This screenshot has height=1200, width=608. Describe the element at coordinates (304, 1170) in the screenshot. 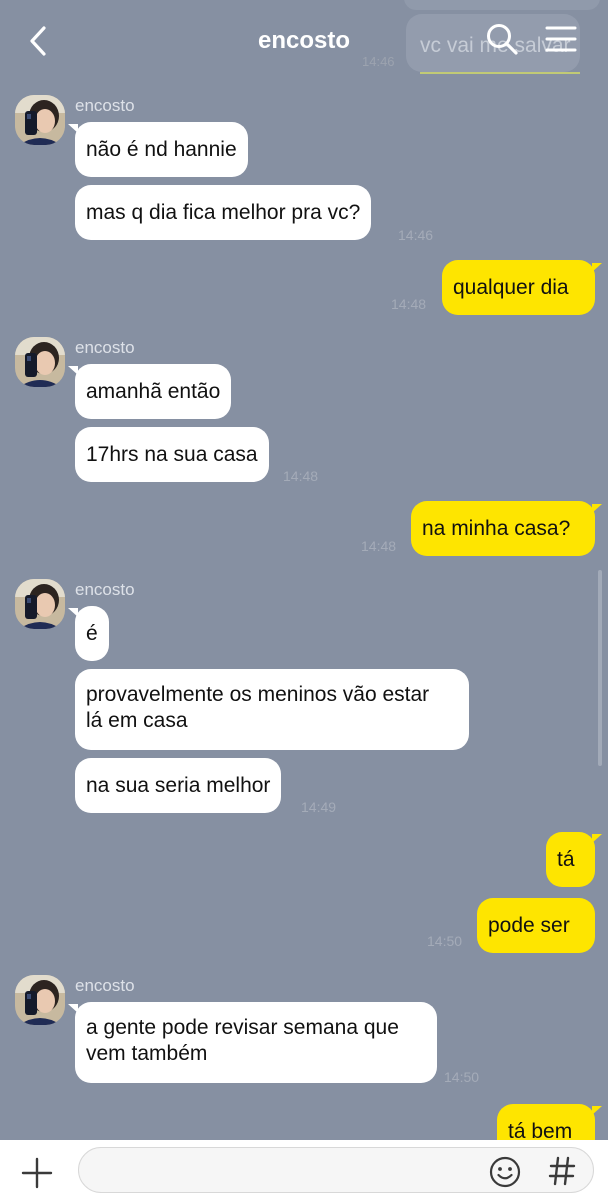

I see `message-composer` at that location.